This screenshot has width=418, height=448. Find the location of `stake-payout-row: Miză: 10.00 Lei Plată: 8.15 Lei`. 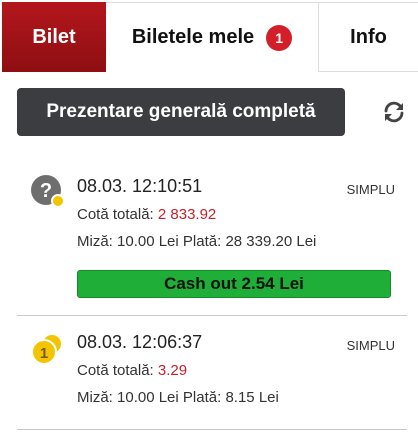

stake-payout-row: Miză: 10.00 Lei Plată: 8.15 Lei is located at coordinates (178, 397).